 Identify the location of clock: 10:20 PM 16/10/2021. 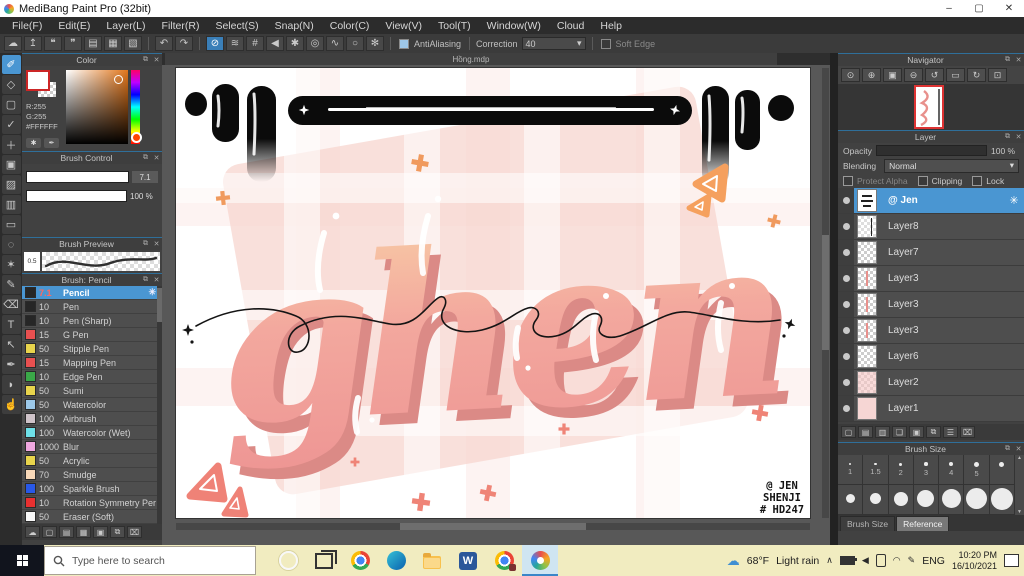
(974, 561).